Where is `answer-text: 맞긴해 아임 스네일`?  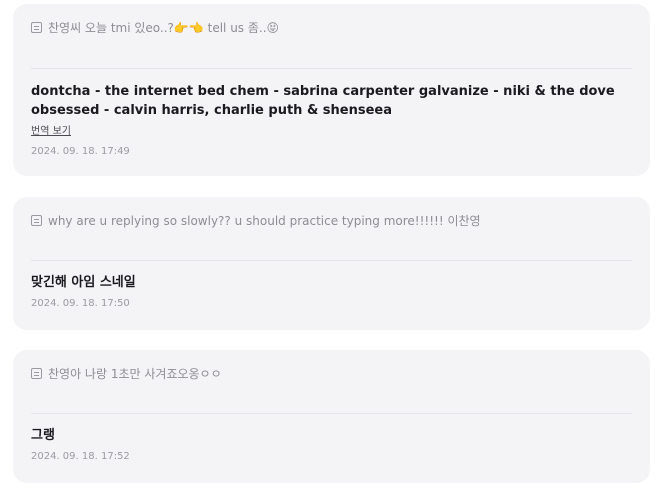
answer-text: 맞긴해 아임 스네일 is located at coordinates (83, 282).